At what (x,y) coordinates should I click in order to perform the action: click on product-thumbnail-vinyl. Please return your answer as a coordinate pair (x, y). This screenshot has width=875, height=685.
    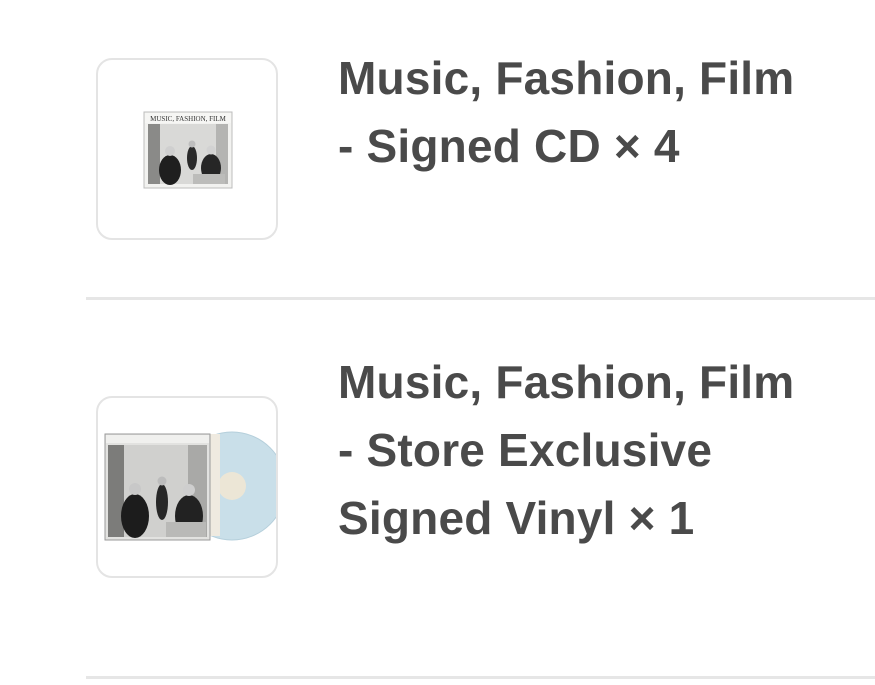
    Looking at the image, I should click on (187, 487).